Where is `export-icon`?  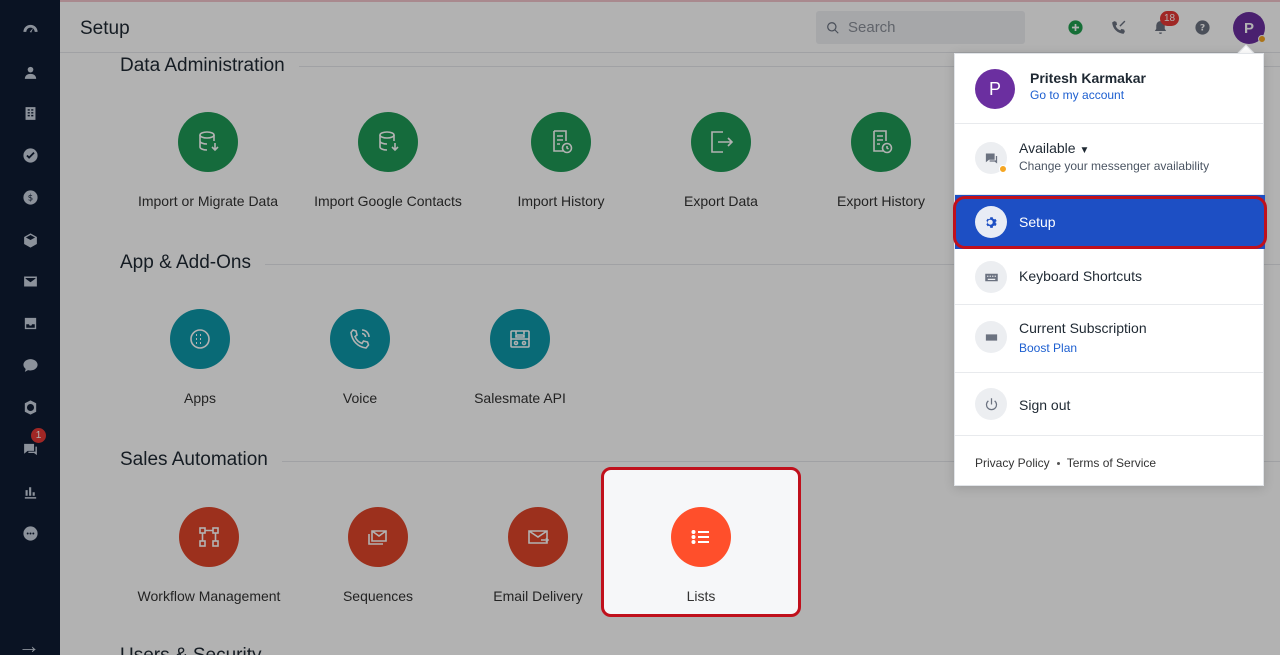
export-icon is located at coordinates (721, 142).